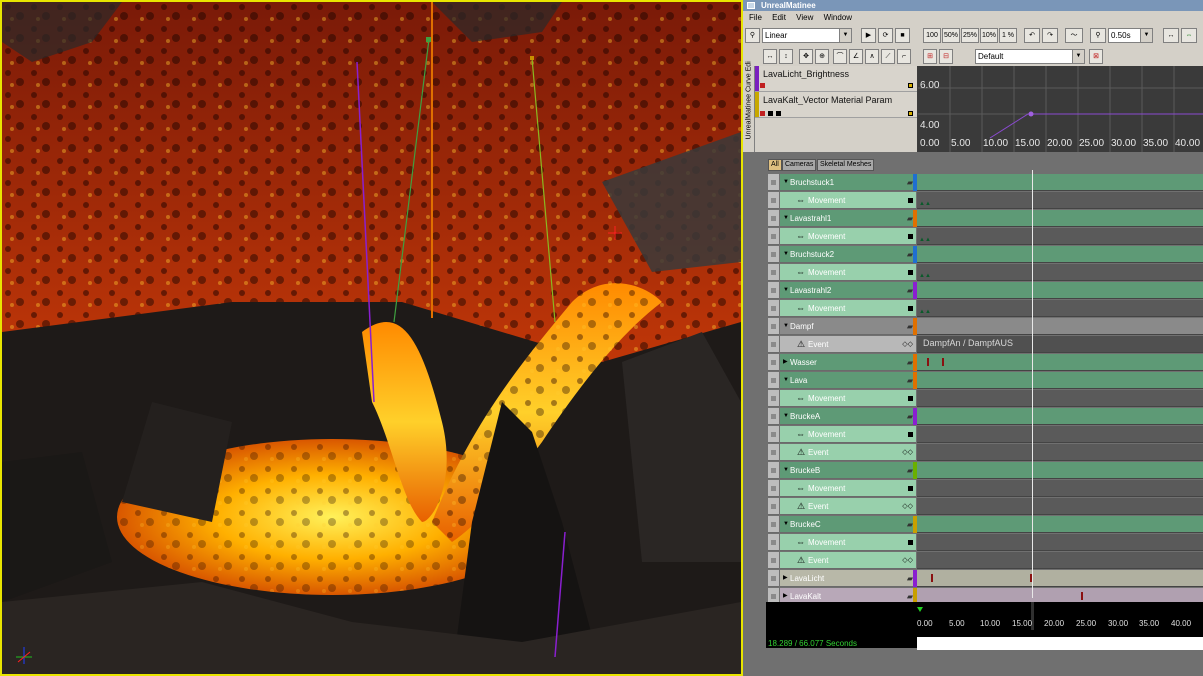 This screenshot has width=1203, height=676. Describe the element at coordinates (848, 362) in the screenshot. I see `track-group: ▶ ▰ Wasser` at that location.